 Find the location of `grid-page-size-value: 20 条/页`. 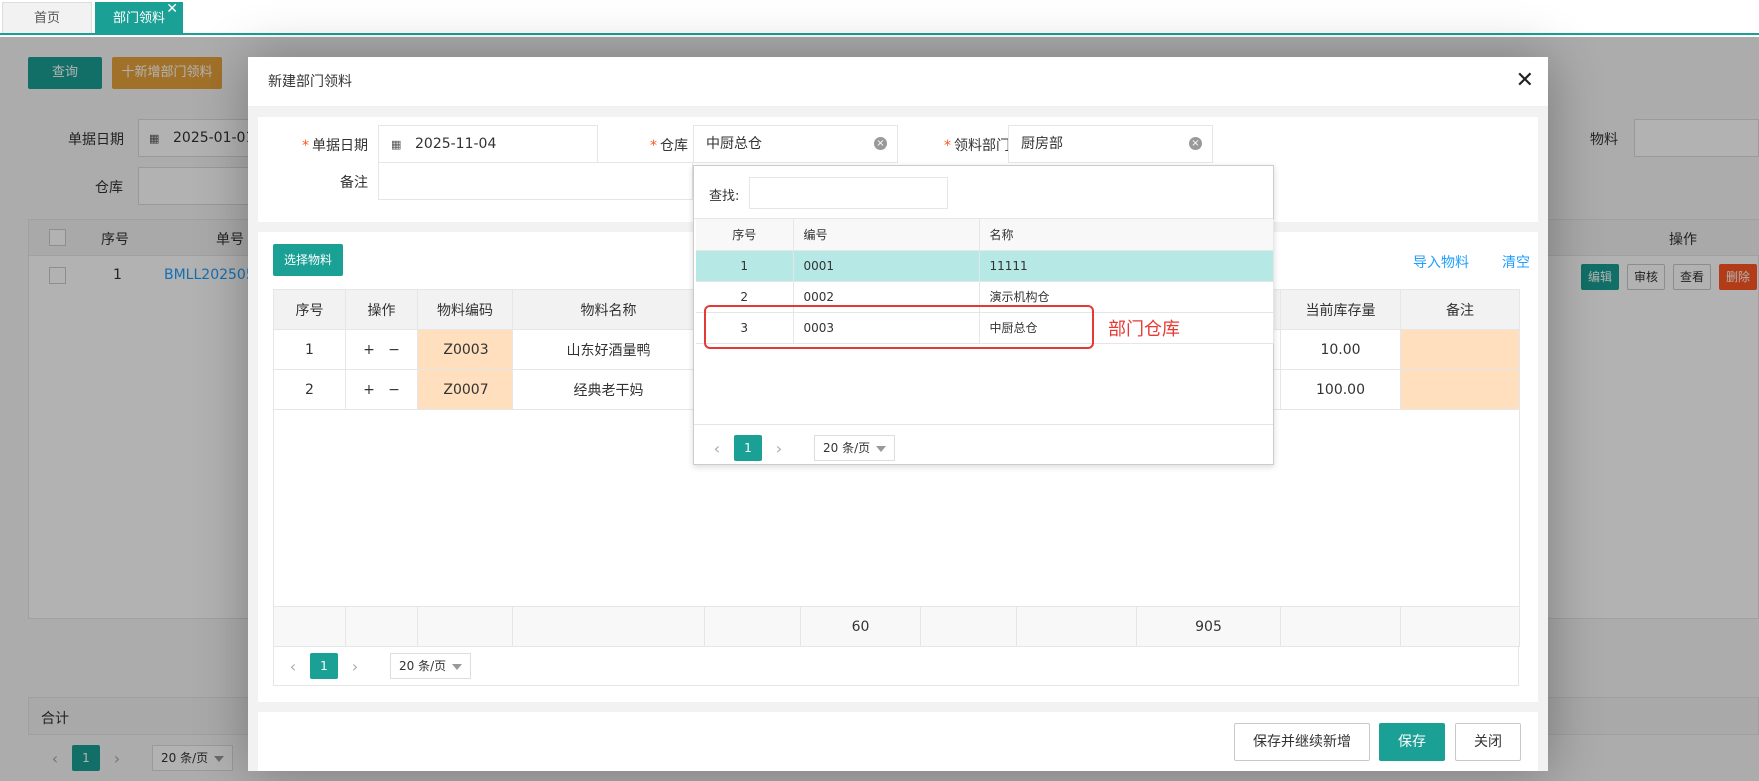

grid-page-size-value: 20 条/页 is located at coordinates (423, 666).